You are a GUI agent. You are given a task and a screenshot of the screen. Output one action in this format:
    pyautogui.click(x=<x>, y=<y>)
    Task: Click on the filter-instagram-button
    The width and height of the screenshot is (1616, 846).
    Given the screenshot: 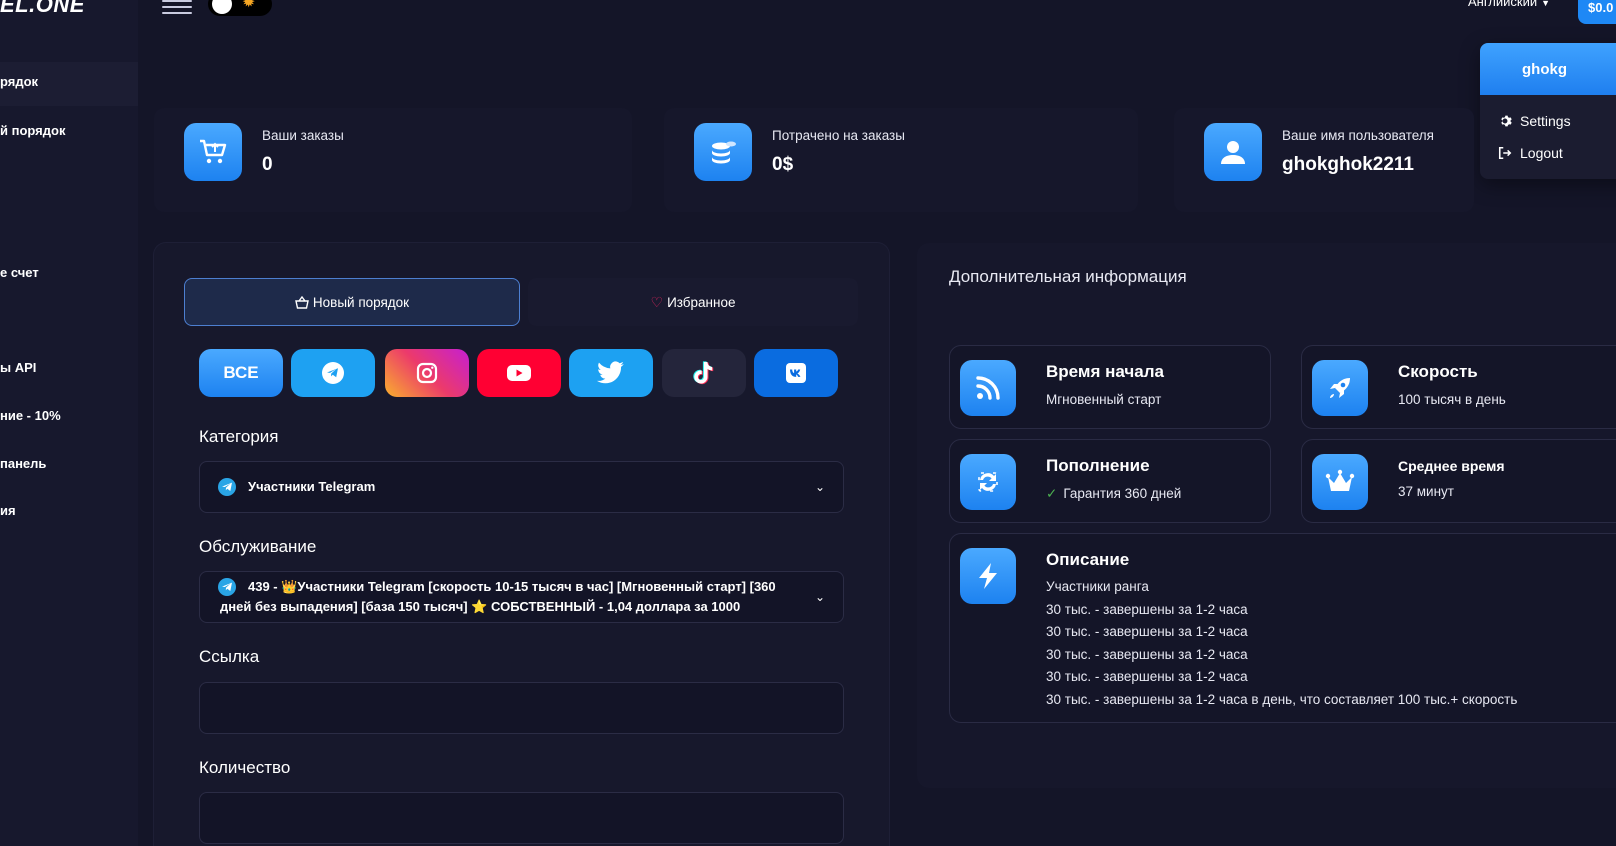 What is the action you would take?
    pyautogui.click(x=427, y=373)
    